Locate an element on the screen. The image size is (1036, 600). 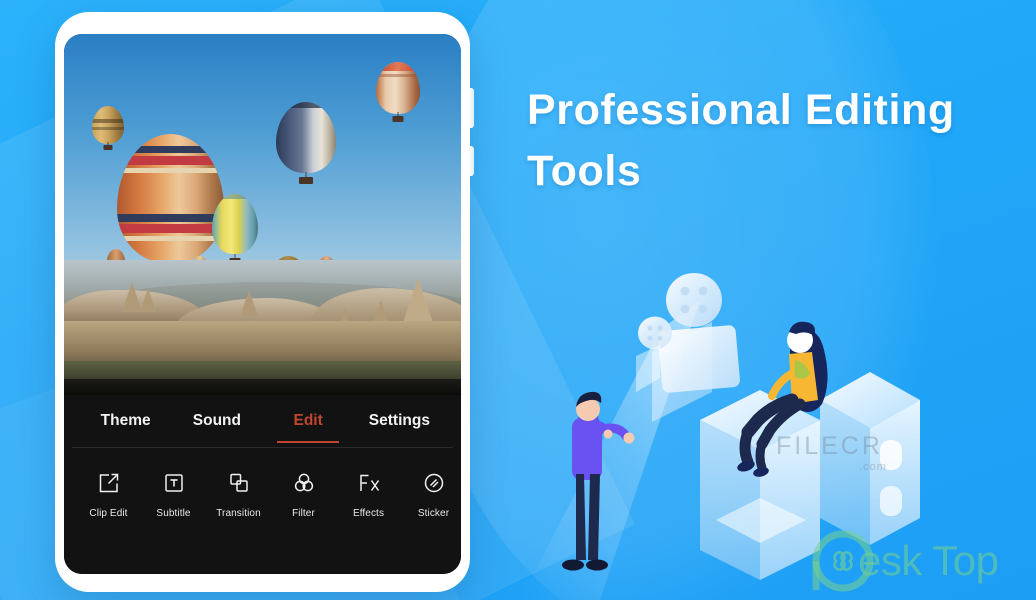
tab-edit: Edit is located at coordinates (308, 421).